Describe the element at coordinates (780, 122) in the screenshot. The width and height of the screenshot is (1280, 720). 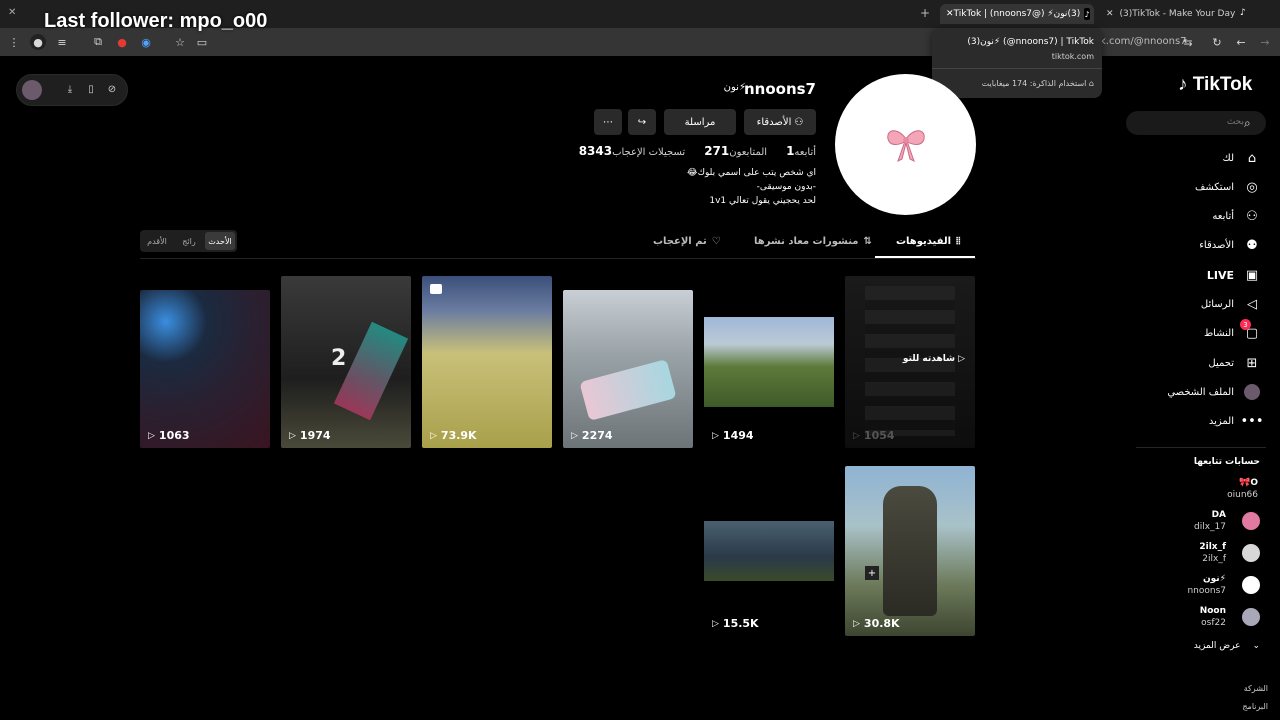
I see `friends-button: الأصدقاء ⚇` at that location.